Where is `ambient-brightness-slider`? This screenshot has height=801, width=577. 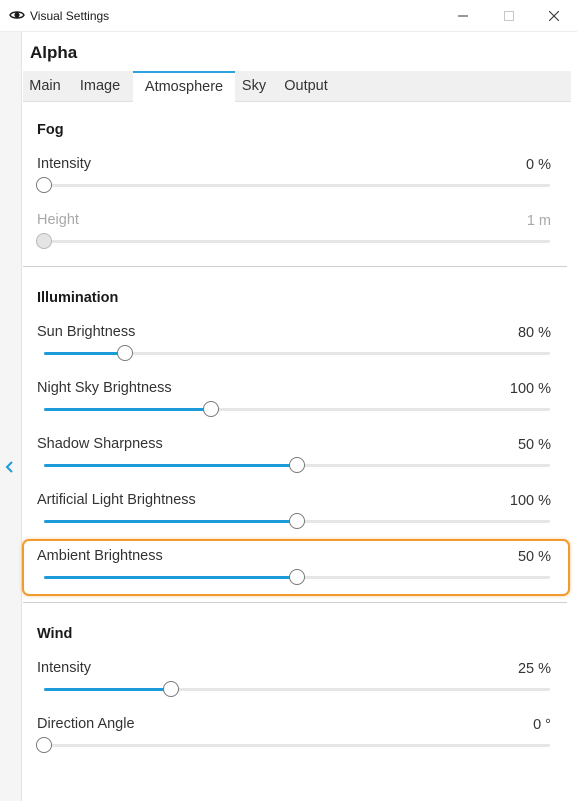 ambient-brightness-slider is located at coordinates (297, 577).